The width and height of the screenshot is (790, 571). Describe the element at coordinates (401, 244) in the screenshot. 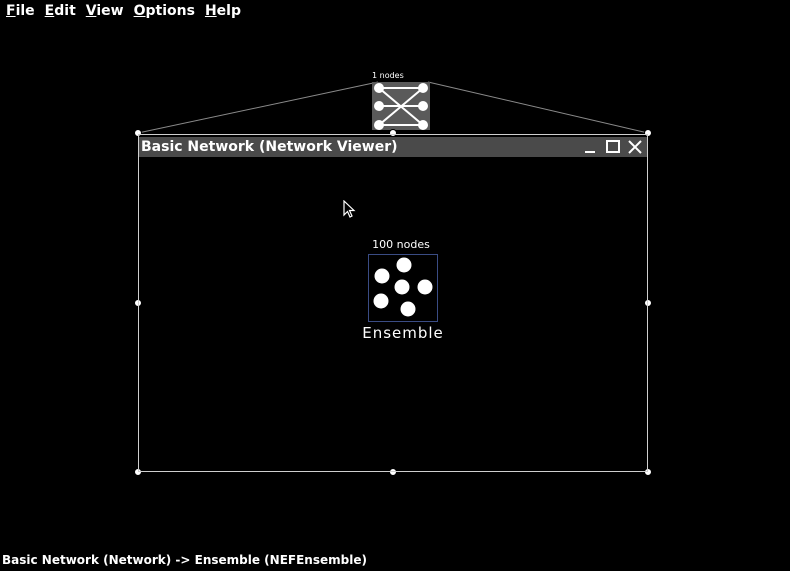

I see `ensemble-node-count: 100 nodes` at that location.